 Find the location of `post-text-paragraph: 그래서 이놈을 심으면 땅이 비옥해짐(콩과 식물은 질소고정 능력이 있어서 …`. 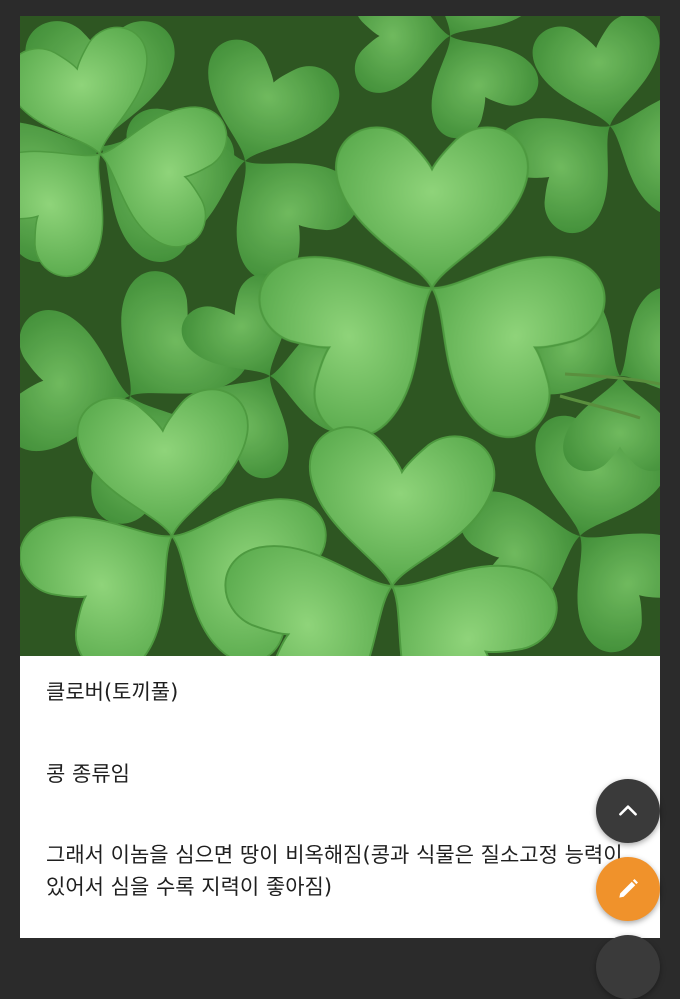

post-text-paragraph: 그래서 이놈을 심으면 땅이 비옥해짐(콩과 식물은 질소고정 능력이 있어서 … is located at coordinates (334, 871).